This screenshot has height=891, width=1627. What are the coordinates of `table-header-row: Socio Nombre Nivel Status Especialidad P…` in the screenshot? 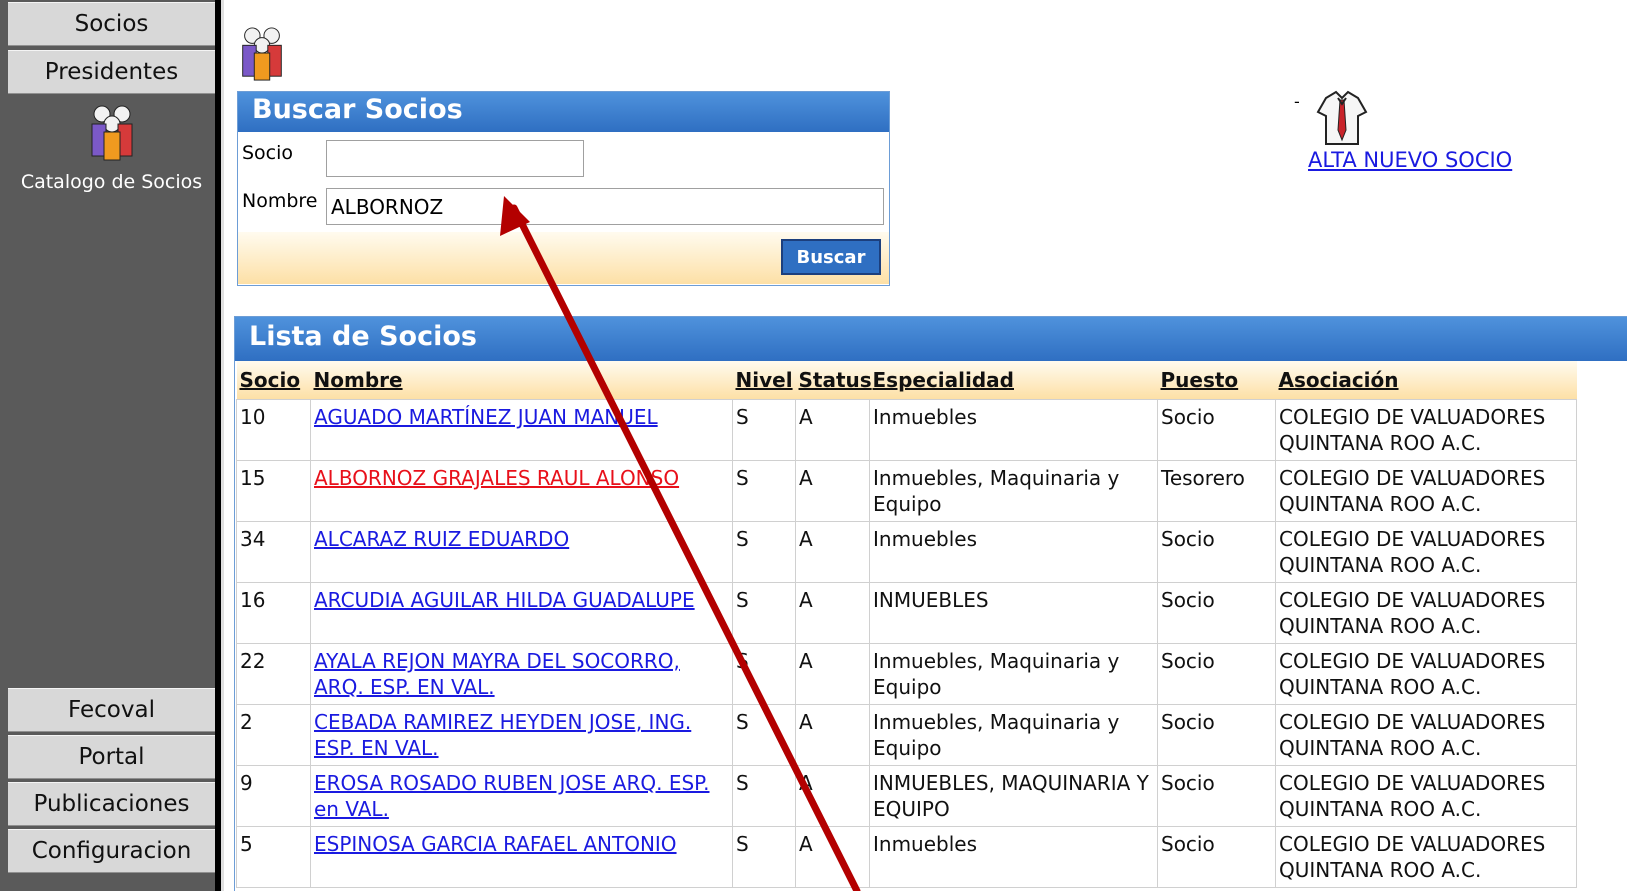 It's located at (906, 380).